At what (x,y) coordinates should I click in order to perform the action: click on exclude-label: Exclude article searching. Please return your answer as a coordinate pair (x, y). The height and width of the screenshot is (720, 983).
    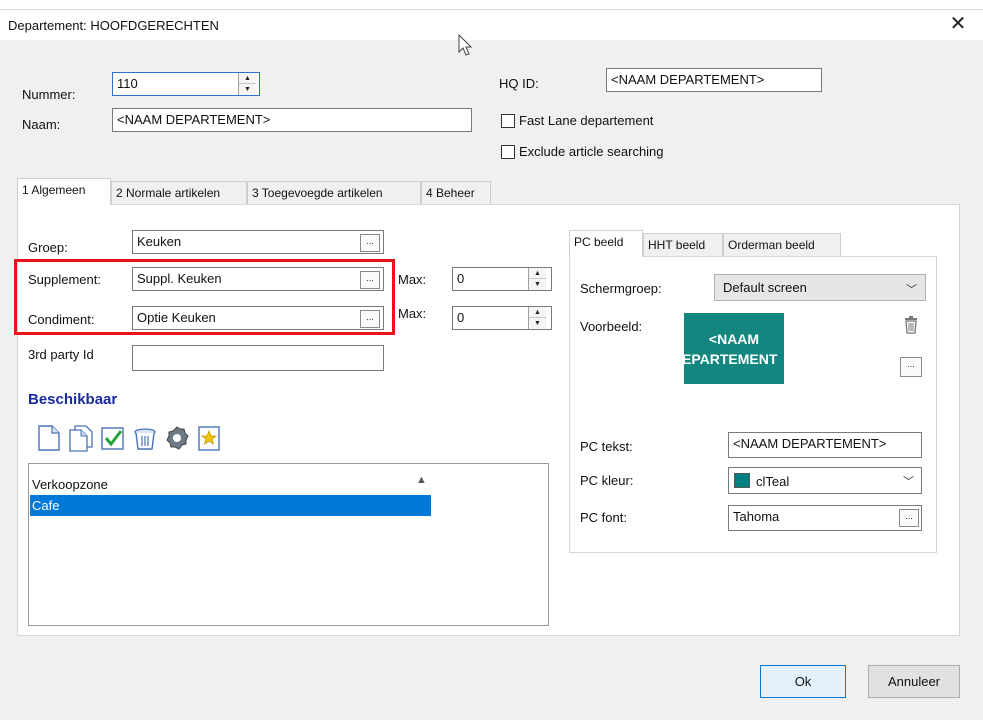
    Looking at the image, I should click on (591, 151).